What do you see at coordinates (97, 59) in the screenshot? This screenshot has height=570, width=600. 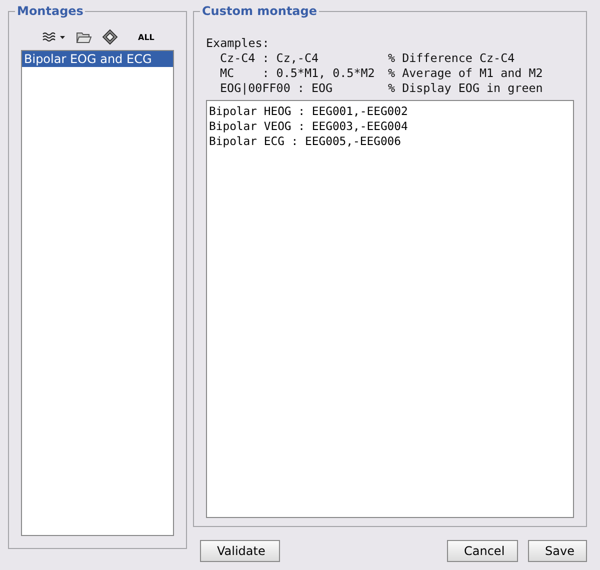 I see `montage-list-item: Bipolar EOG and ECG` at bounding box center [97, 59].